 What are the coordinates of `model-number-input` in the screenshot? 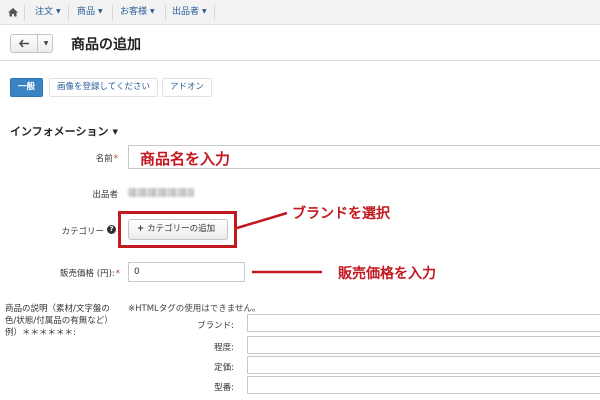 It's located at (423, 385).